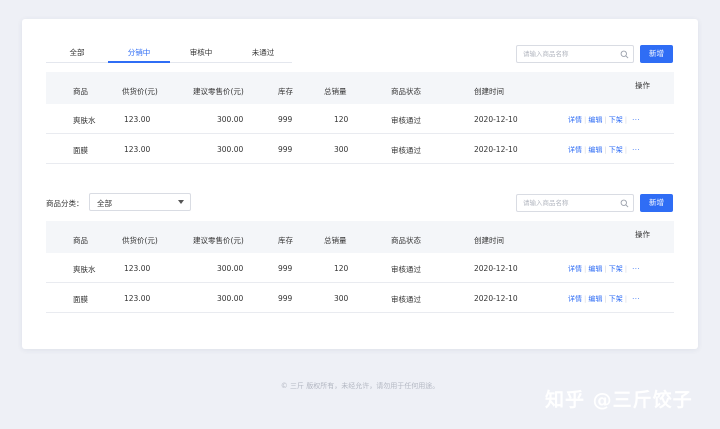  I want to click on status-tabs: 全部 分销中 审核中 未通过, so click(169, 53).